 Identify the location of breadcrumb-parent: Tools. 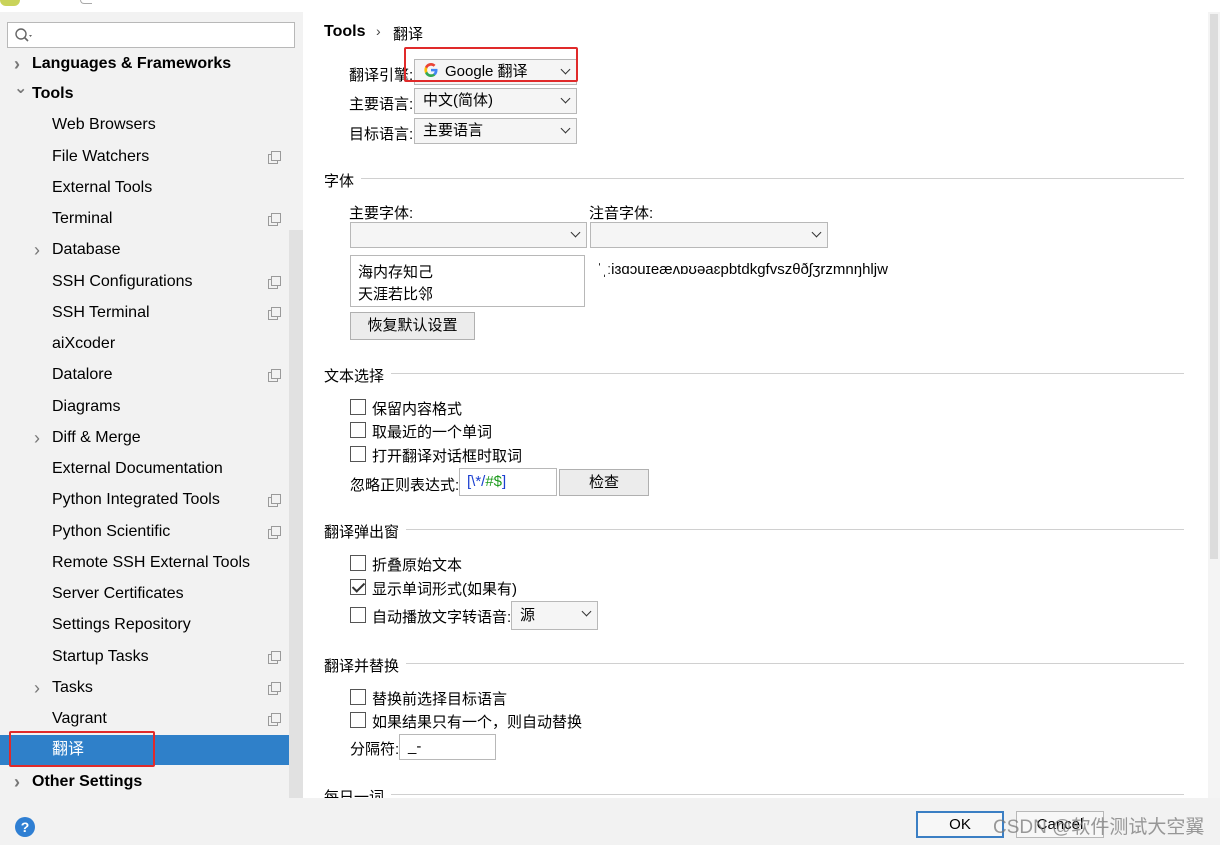
(344, 32).